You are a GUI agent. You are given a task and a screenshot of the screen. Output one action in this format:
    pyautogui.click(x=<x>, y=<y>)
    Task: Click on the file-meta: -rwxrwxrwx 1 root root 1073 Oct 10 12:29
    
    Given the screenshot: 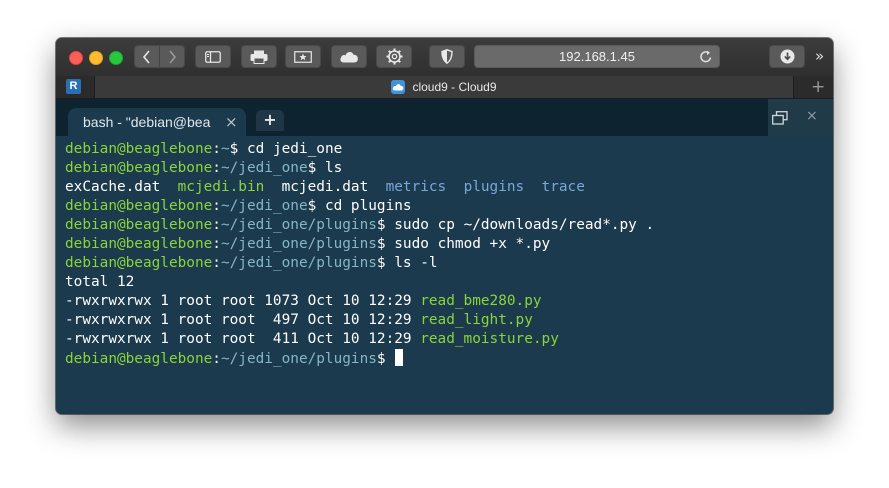 What is the action you would take?
    pyautogui.click(x=243, y=301)
    